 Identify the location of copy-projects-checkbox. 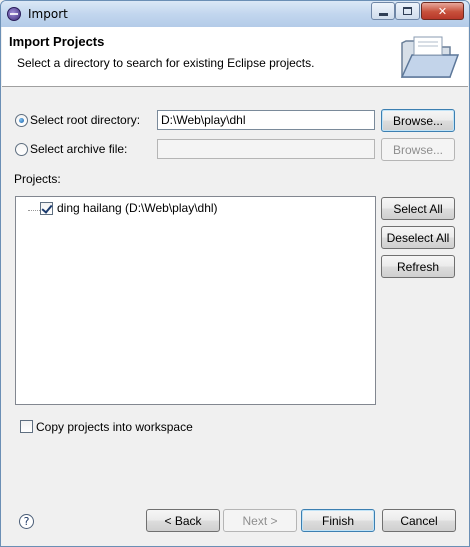
(26, 426).